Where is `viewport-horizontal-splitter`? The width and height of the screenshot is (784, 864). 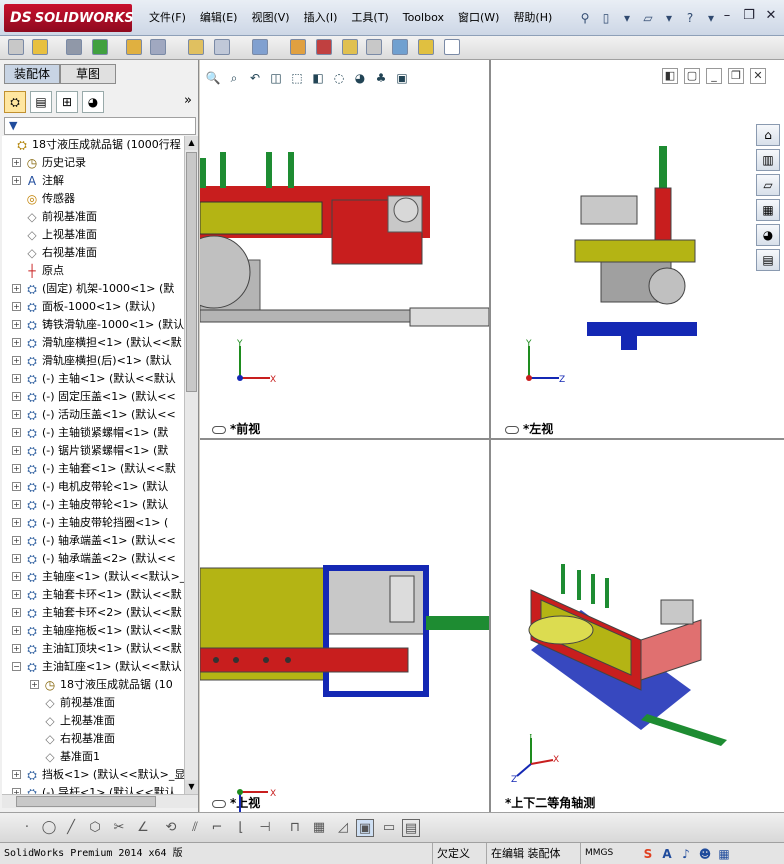
viewport-horizontal-splitter is located at coordinates (492, 439).